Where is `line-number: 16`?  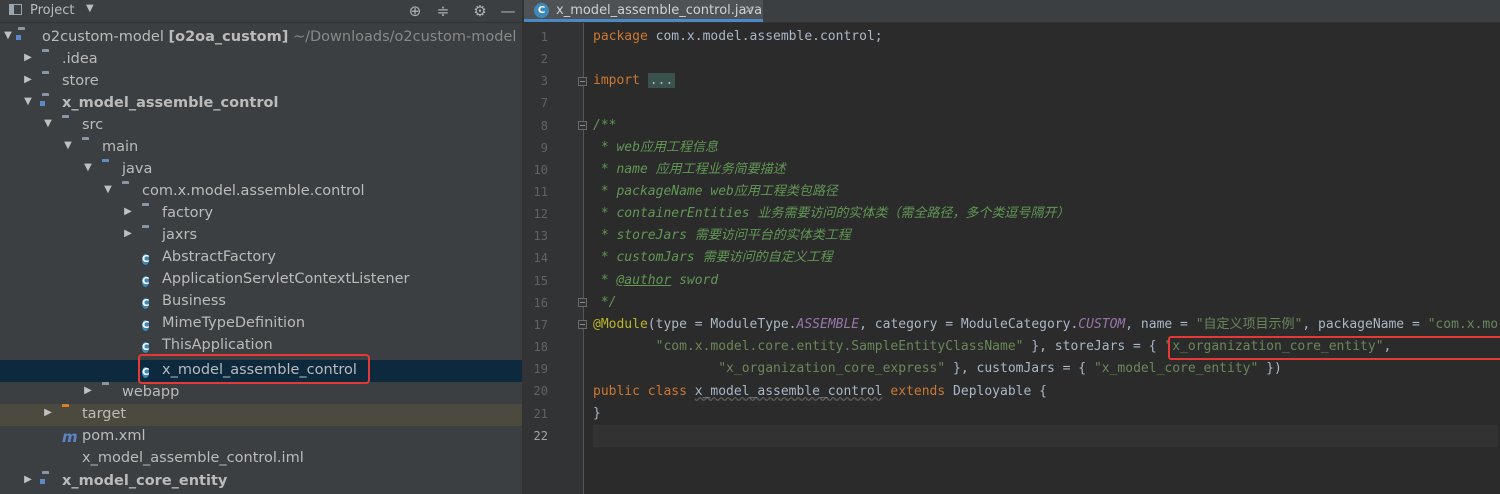
line-number: 16 is located at coordinates (540, 303).